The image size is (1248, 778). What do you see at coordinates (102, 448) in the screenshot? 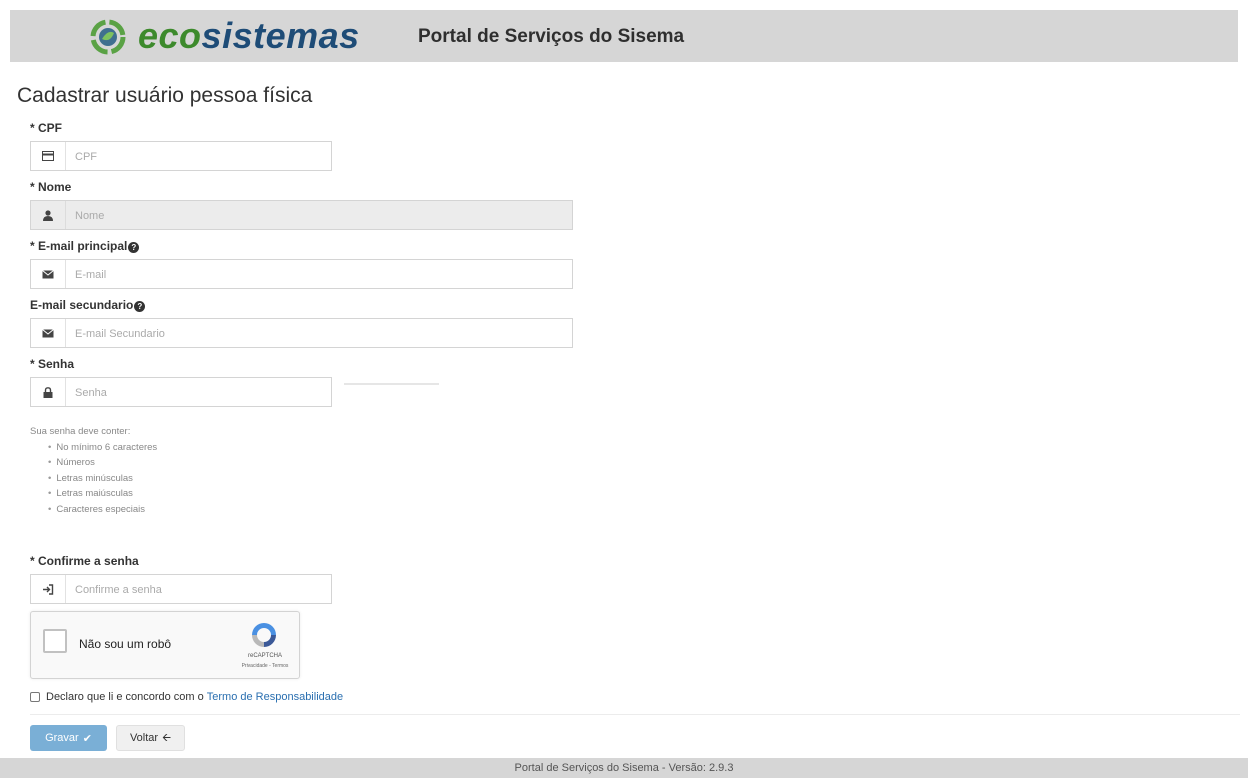
I see `password-rule: No mínimo 6 caracteres` at bounding box center [102, 448].